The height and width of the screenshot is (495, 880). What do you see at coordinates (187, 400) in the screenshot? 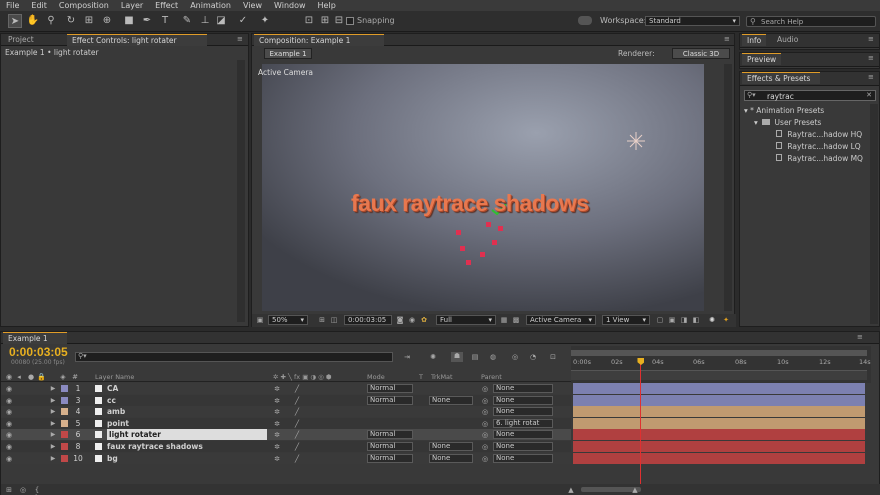
I see `layer-name: cc` at bounding box center [187, 400].